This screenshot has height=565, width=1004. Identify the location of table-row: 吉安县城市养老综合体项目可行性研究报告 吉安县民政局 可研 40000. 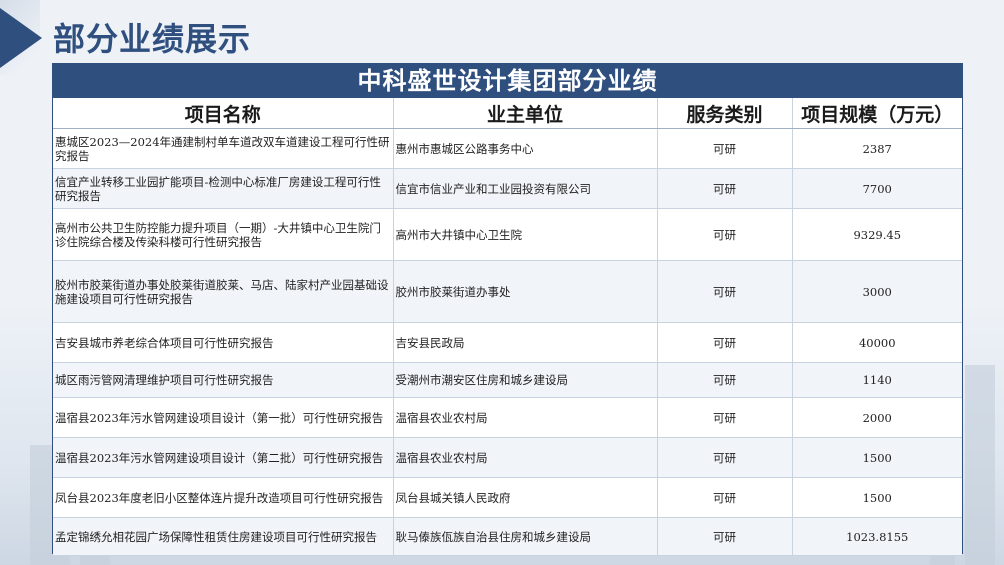
(507, 342).